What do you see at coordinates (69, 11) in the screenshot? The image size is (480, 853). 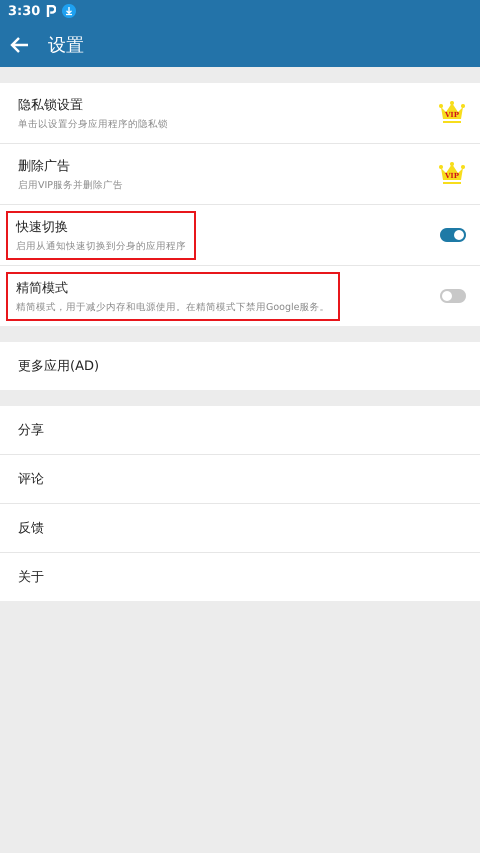 I see `download-icon` at bounding box center [69, 11].